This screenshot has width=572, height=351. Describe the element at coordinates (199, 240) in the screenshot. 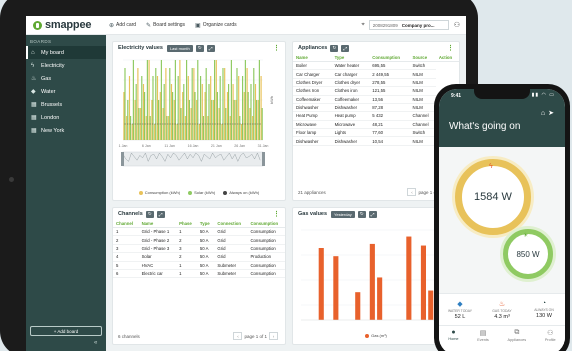

I see `table-row: 2 Grid - Phase 2 2 50 A Grid Consumption` at that location.